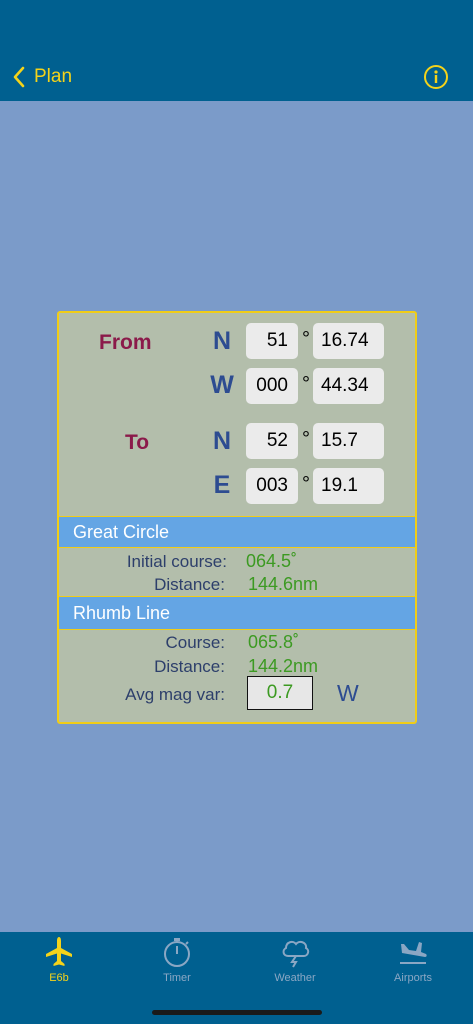 The image size is (473, 1024). What do you see at coordinates (283, 666) in the screenshot?
I see `rl-distance-value: 144.2nm` at bounding box center [283, 666].